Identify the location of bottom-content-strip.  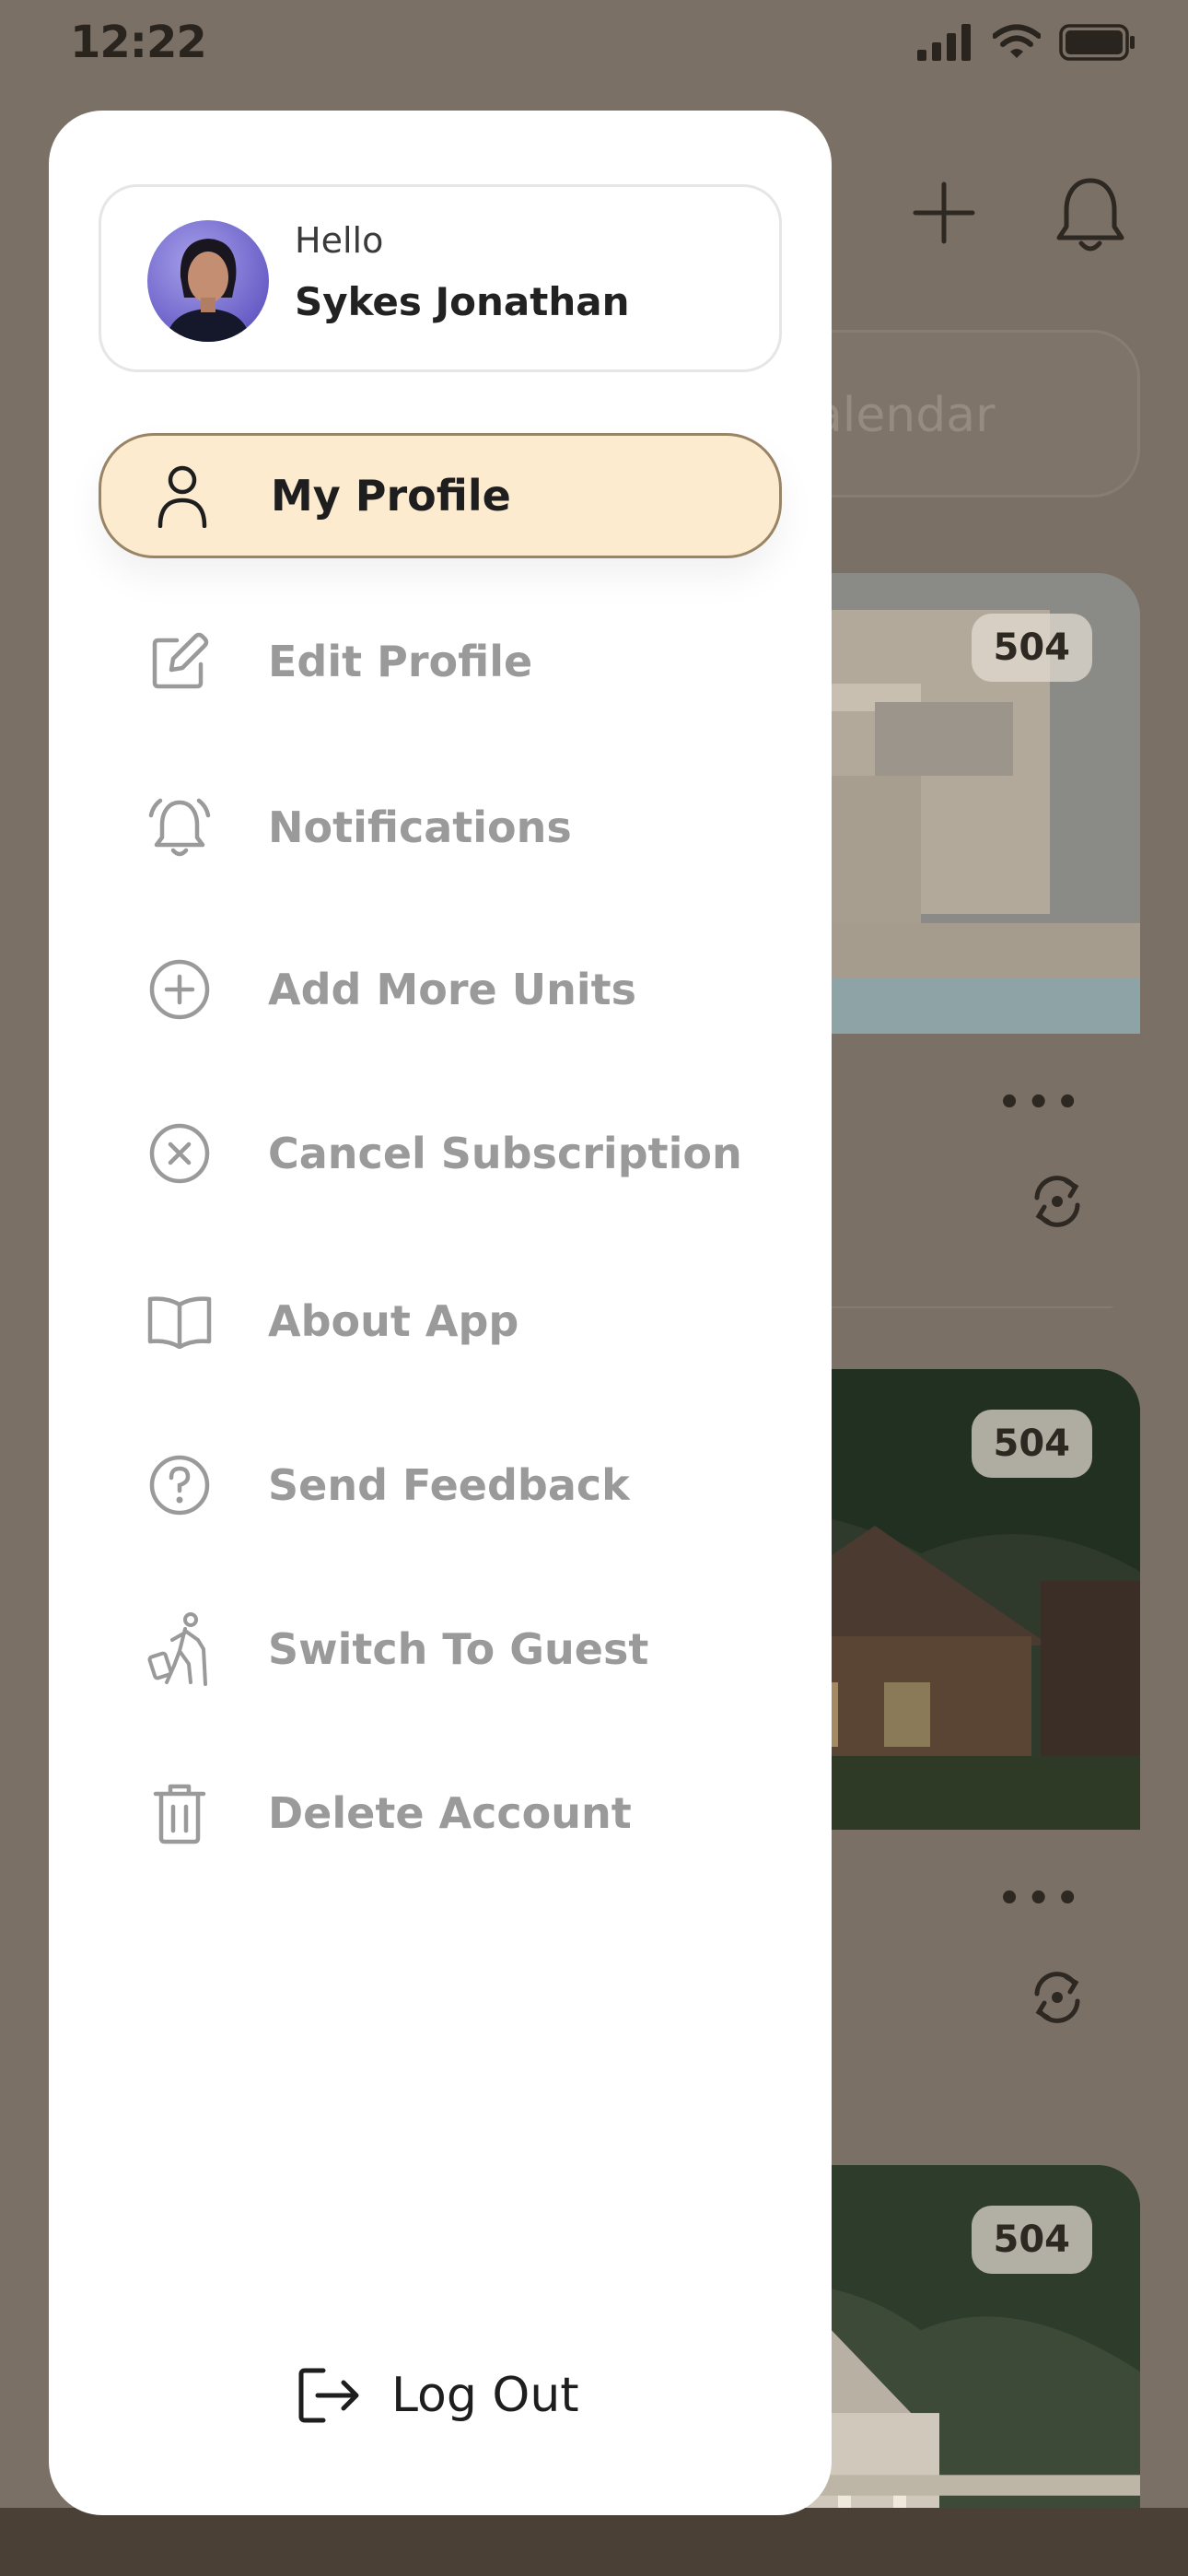
(594, 2542).